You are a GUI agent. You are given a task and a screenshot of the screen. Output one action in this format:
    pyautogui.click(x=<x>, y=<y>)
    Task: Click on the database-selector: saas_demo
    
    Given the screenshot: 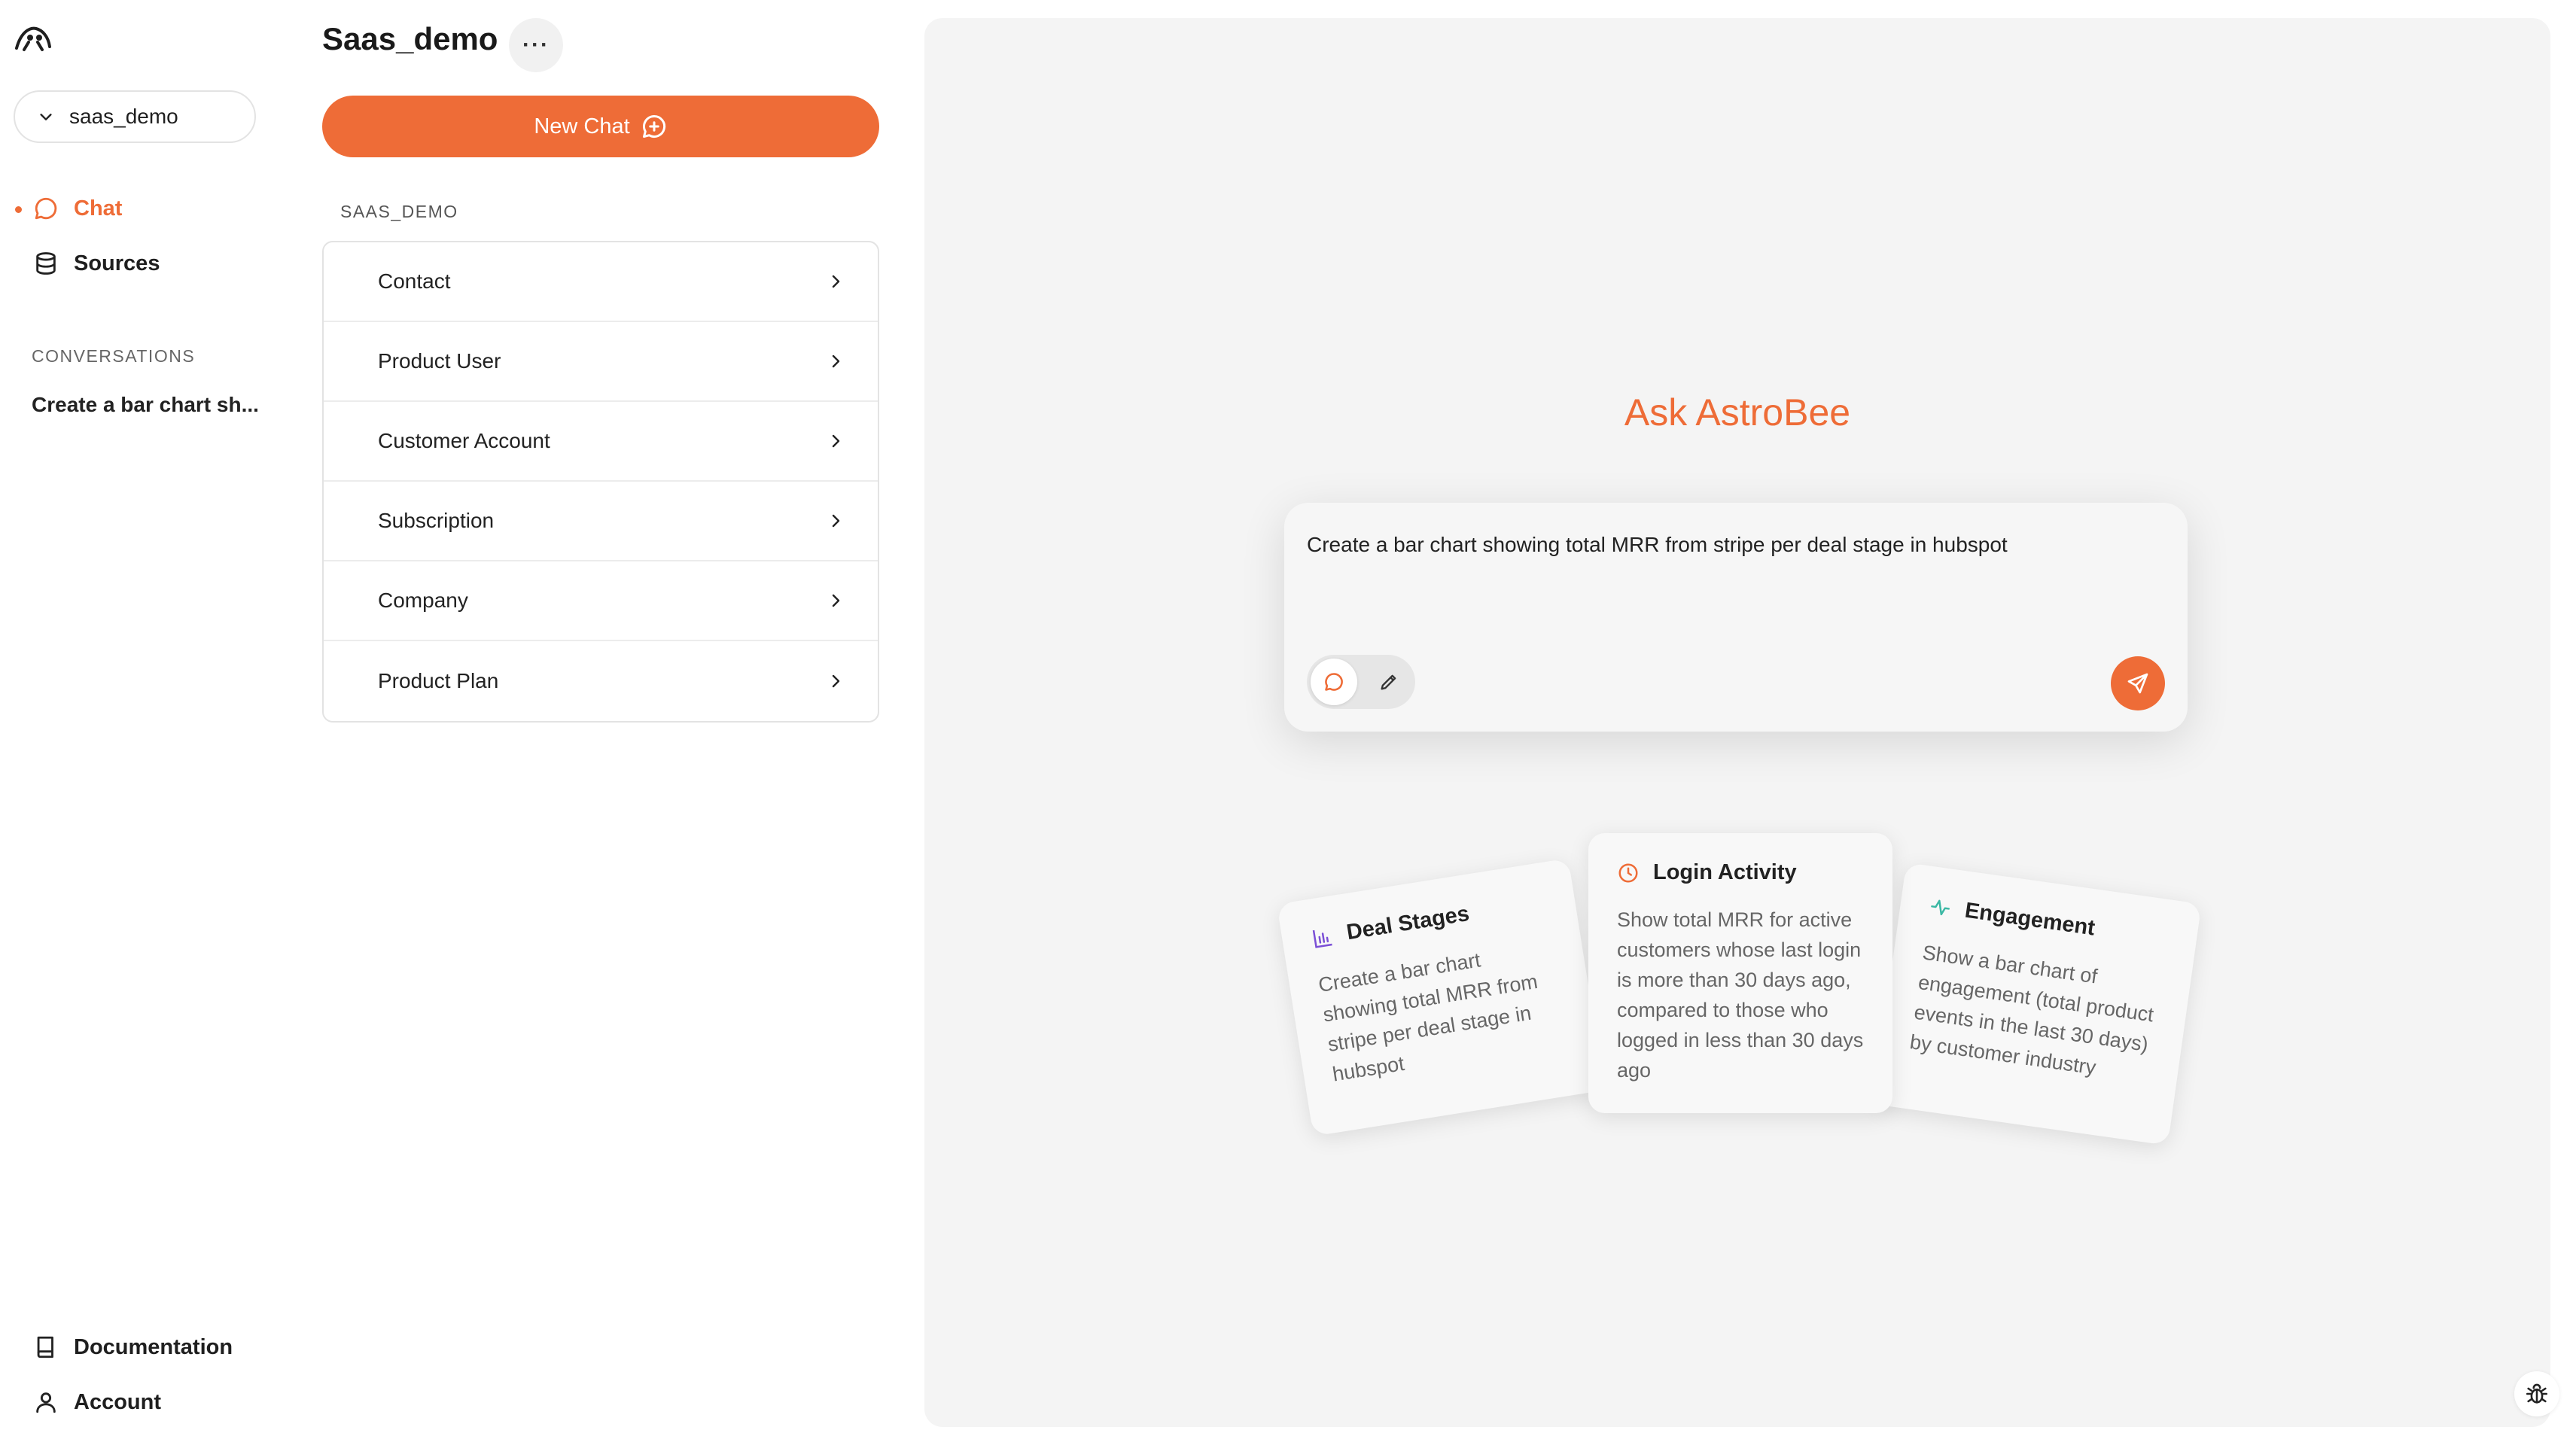 What is the action you would take?
    pyautogui.click(x=135, y=116)
    